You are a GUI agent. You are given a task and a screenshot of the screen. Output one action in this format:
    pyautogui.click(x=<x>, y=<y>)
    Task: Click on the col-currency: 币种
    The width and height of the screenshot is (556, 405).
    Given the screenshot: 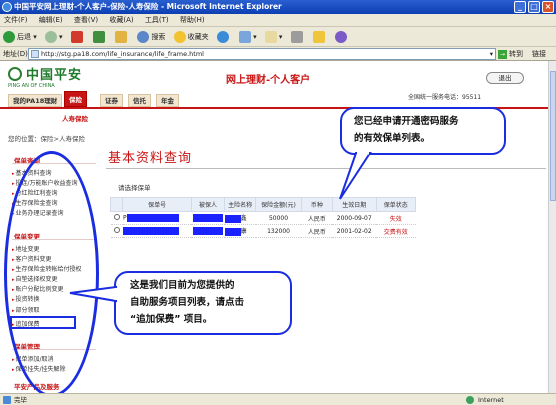 What is the action you would take?
    pyautogui.click(x=316, y=204)
    